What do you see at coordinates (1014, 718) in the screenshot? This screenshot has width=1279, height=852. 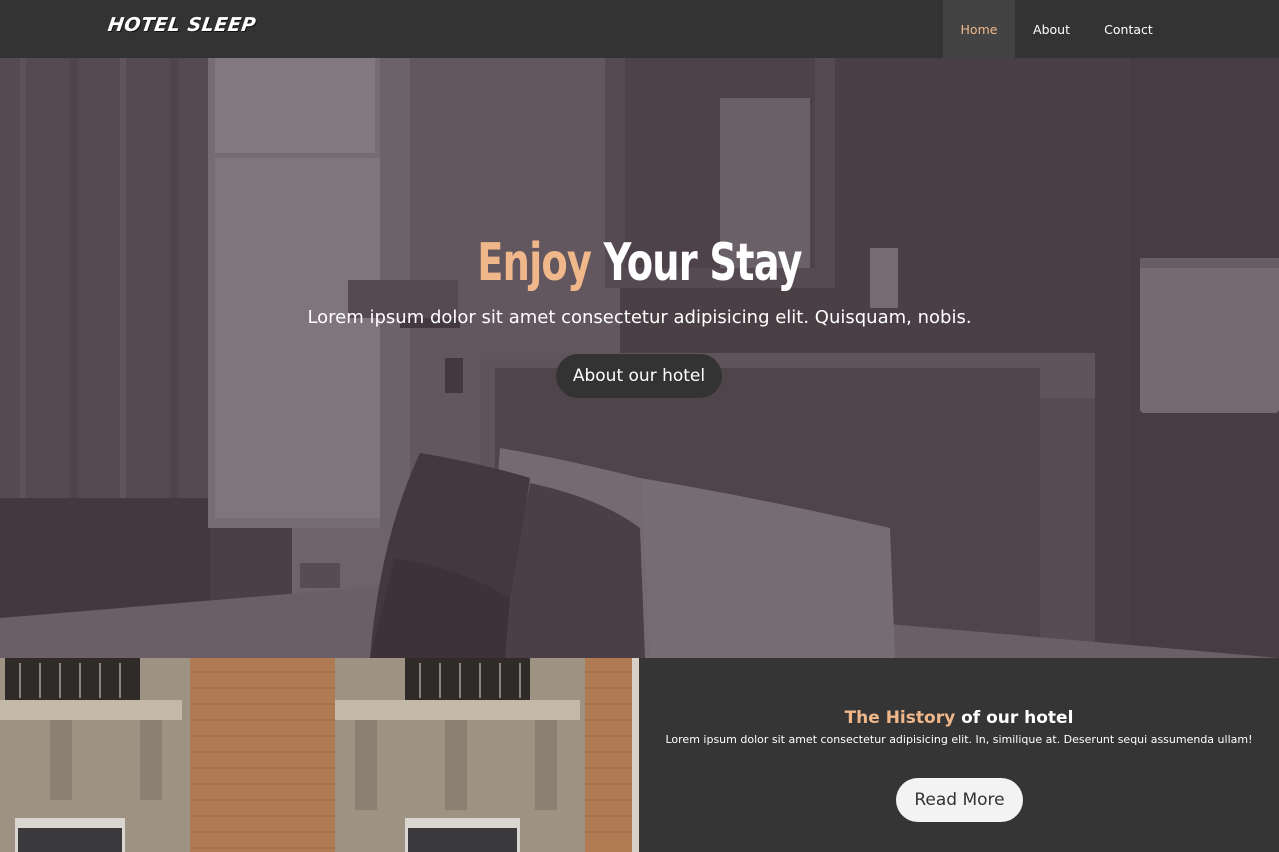 I see `history-title-rest: of our hotel` at bounding box center [1014, 718].